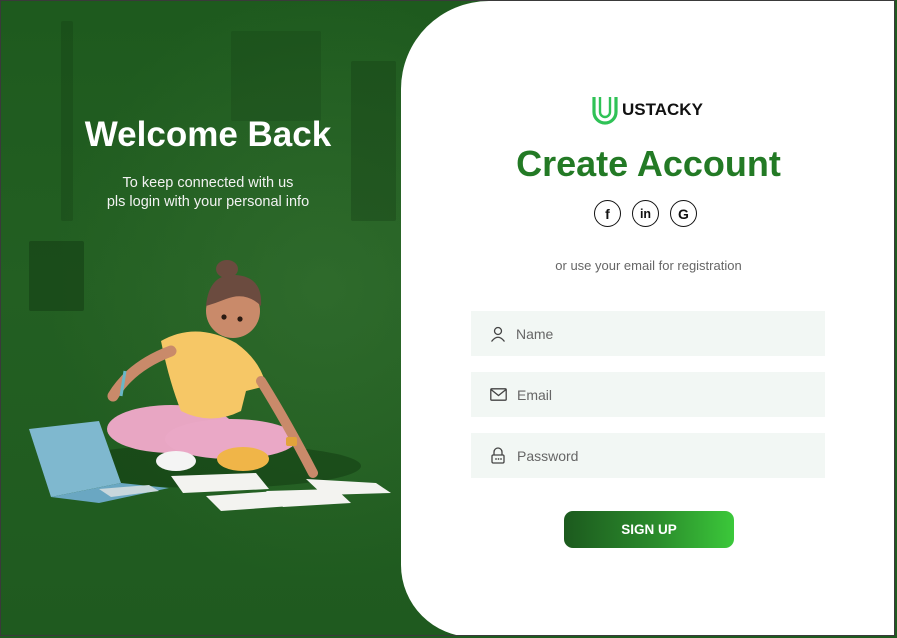 The height and width of the screenshot is (638, 897). Describe the element at coordinates (667, 394) in the screenshot. I see `email-input` at that location.